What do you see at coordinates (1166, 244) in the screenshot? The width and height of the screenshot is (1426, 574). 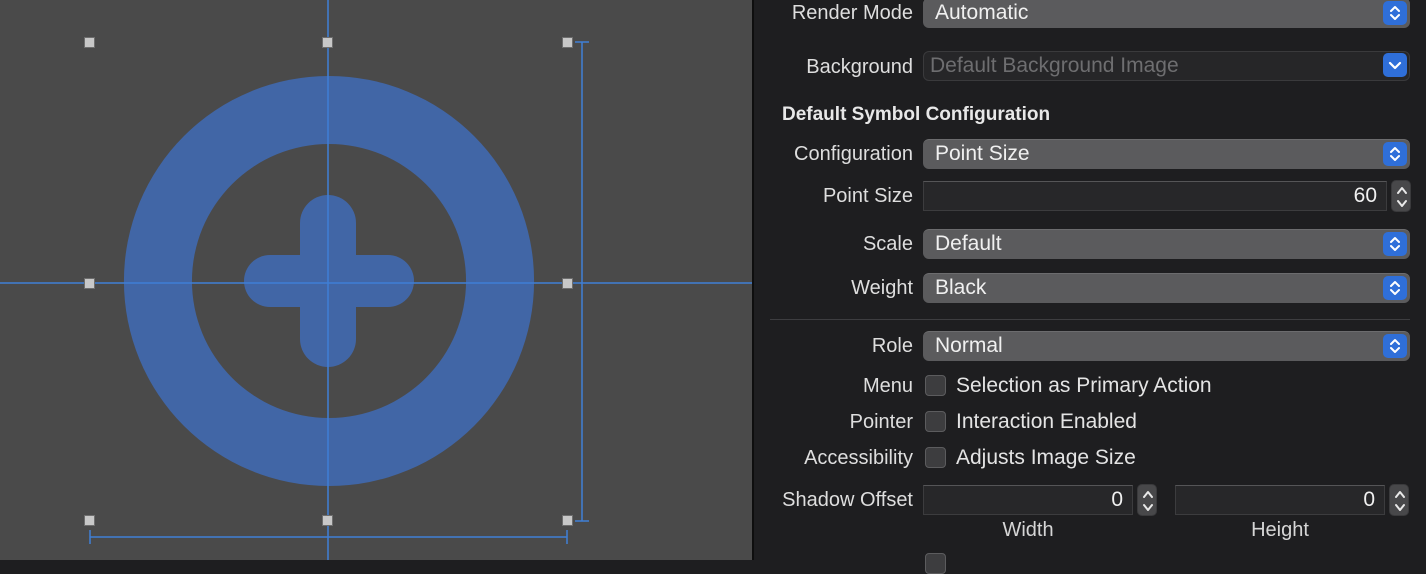 I see `scale-popup: Default` at bounding box center [1166, 244].